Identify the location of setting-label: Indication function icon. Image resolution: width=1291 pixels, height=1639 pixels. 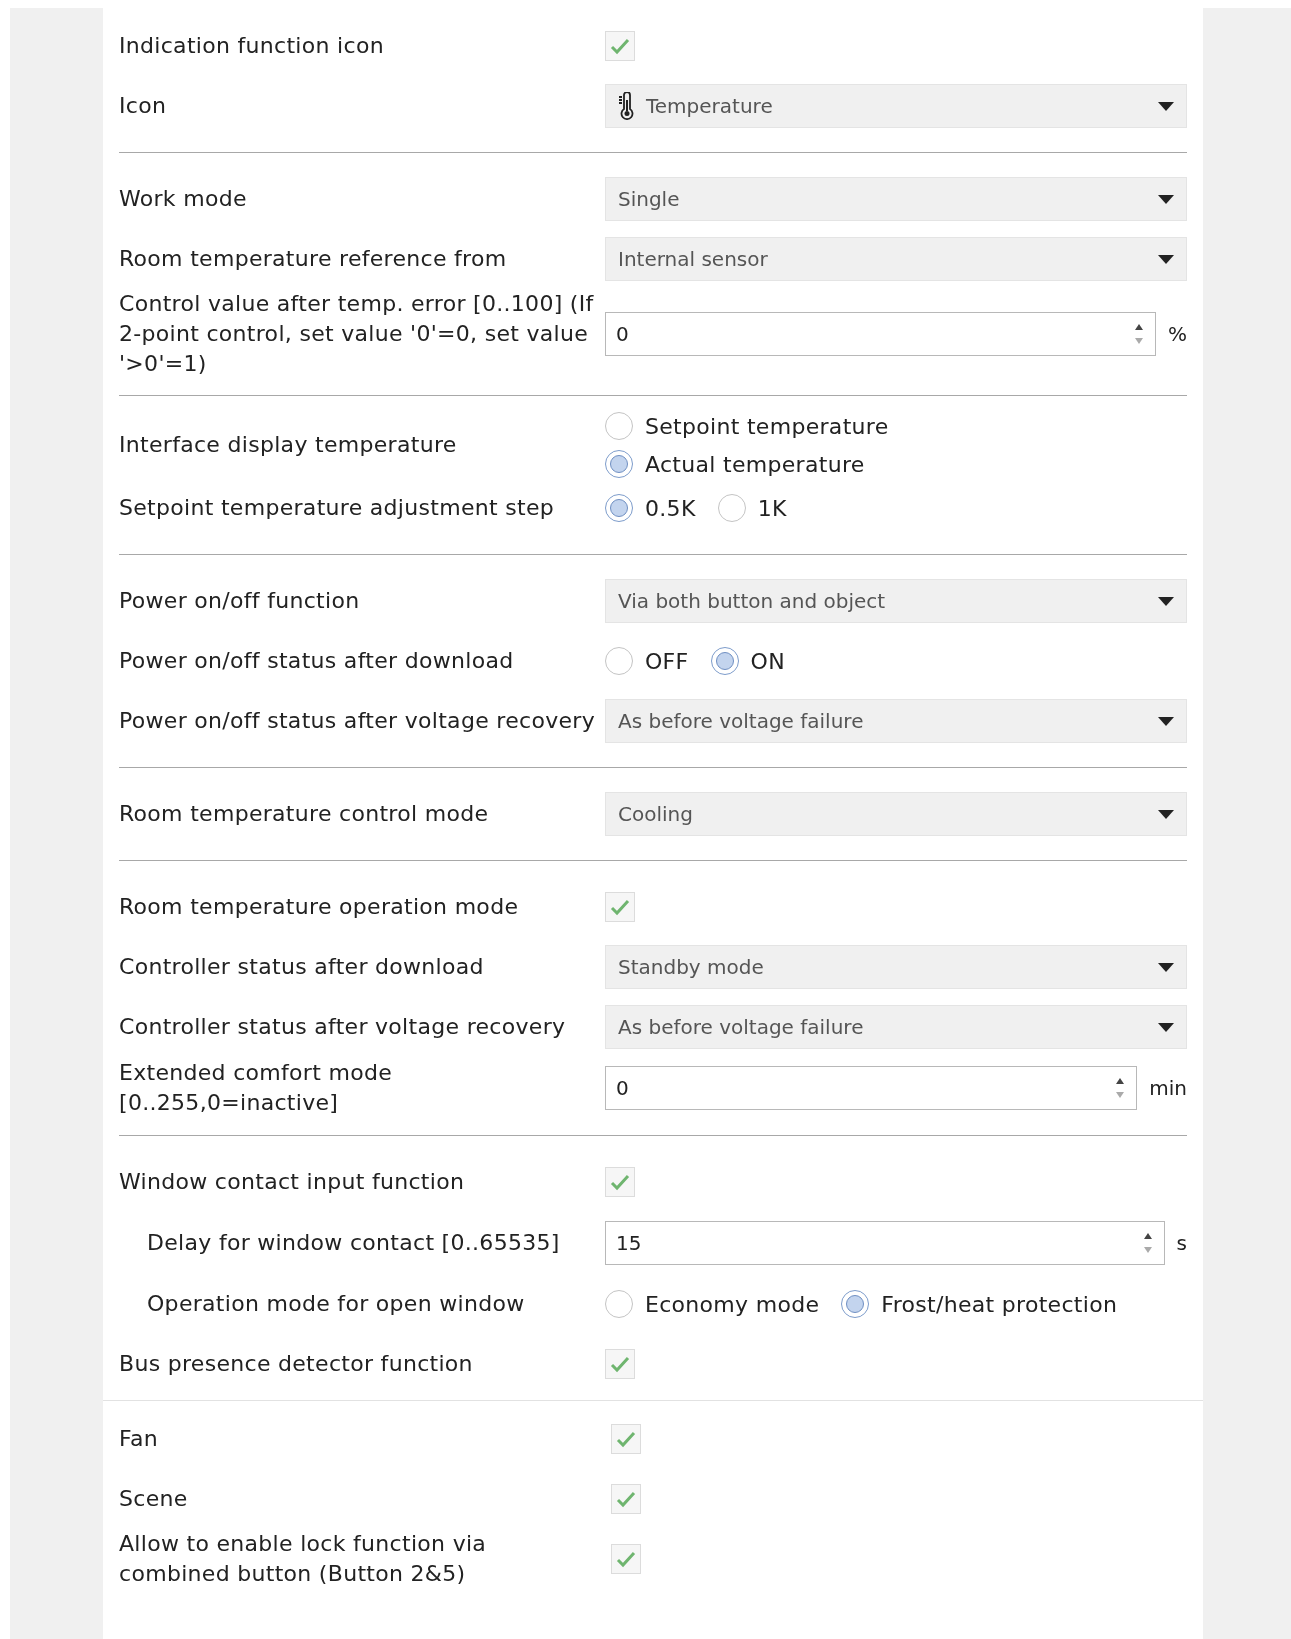
(252, 46).